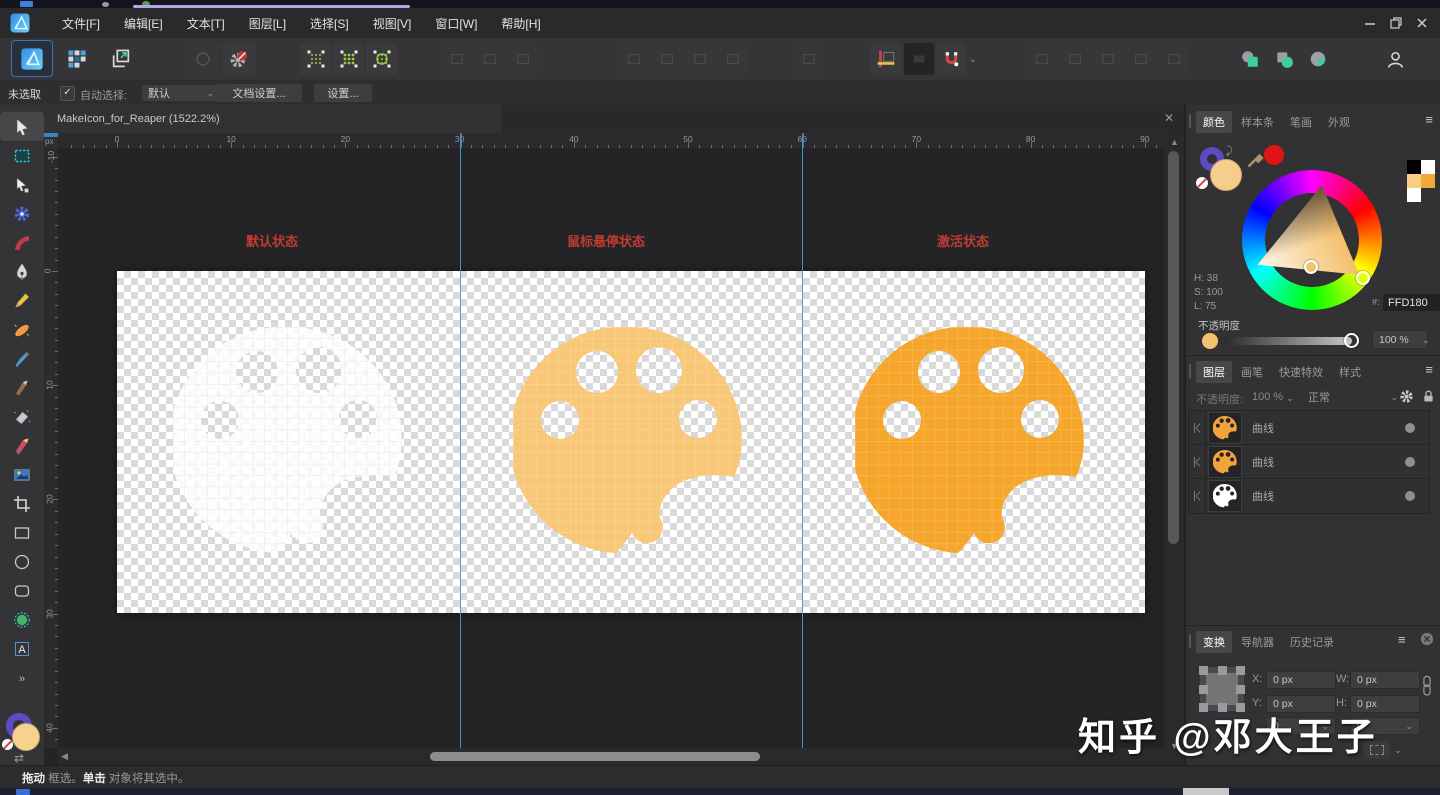  Describe the element at coordinates (1396, 23) in the screenshot. I see `restore-button` at that location.